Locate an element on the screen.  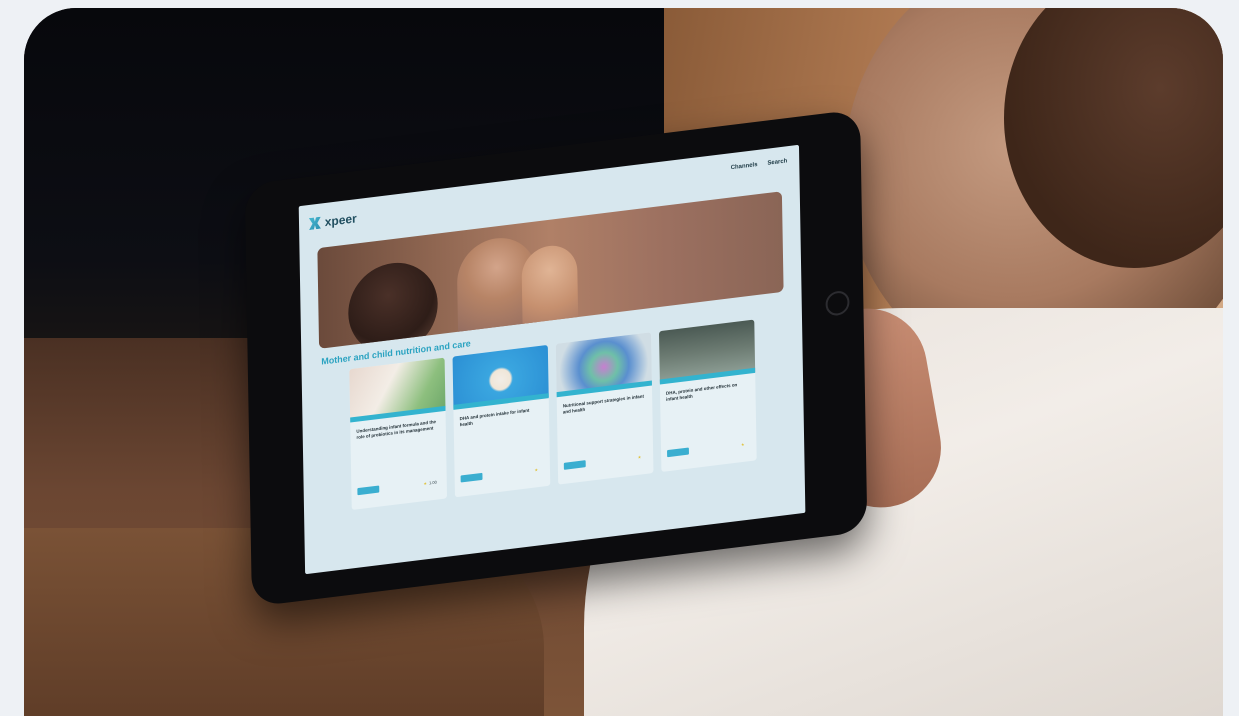
logo-text: xpeer is located at coordinates (340, 220).